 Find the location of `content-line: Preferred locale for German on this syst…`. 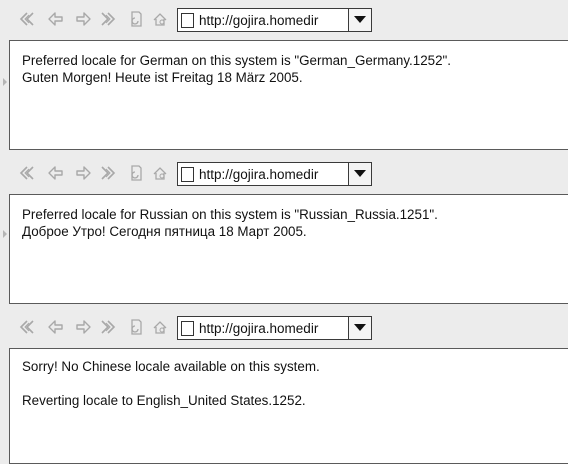

content-line: Preferred locale for German on this syst… is located at coordinates (237, 60).